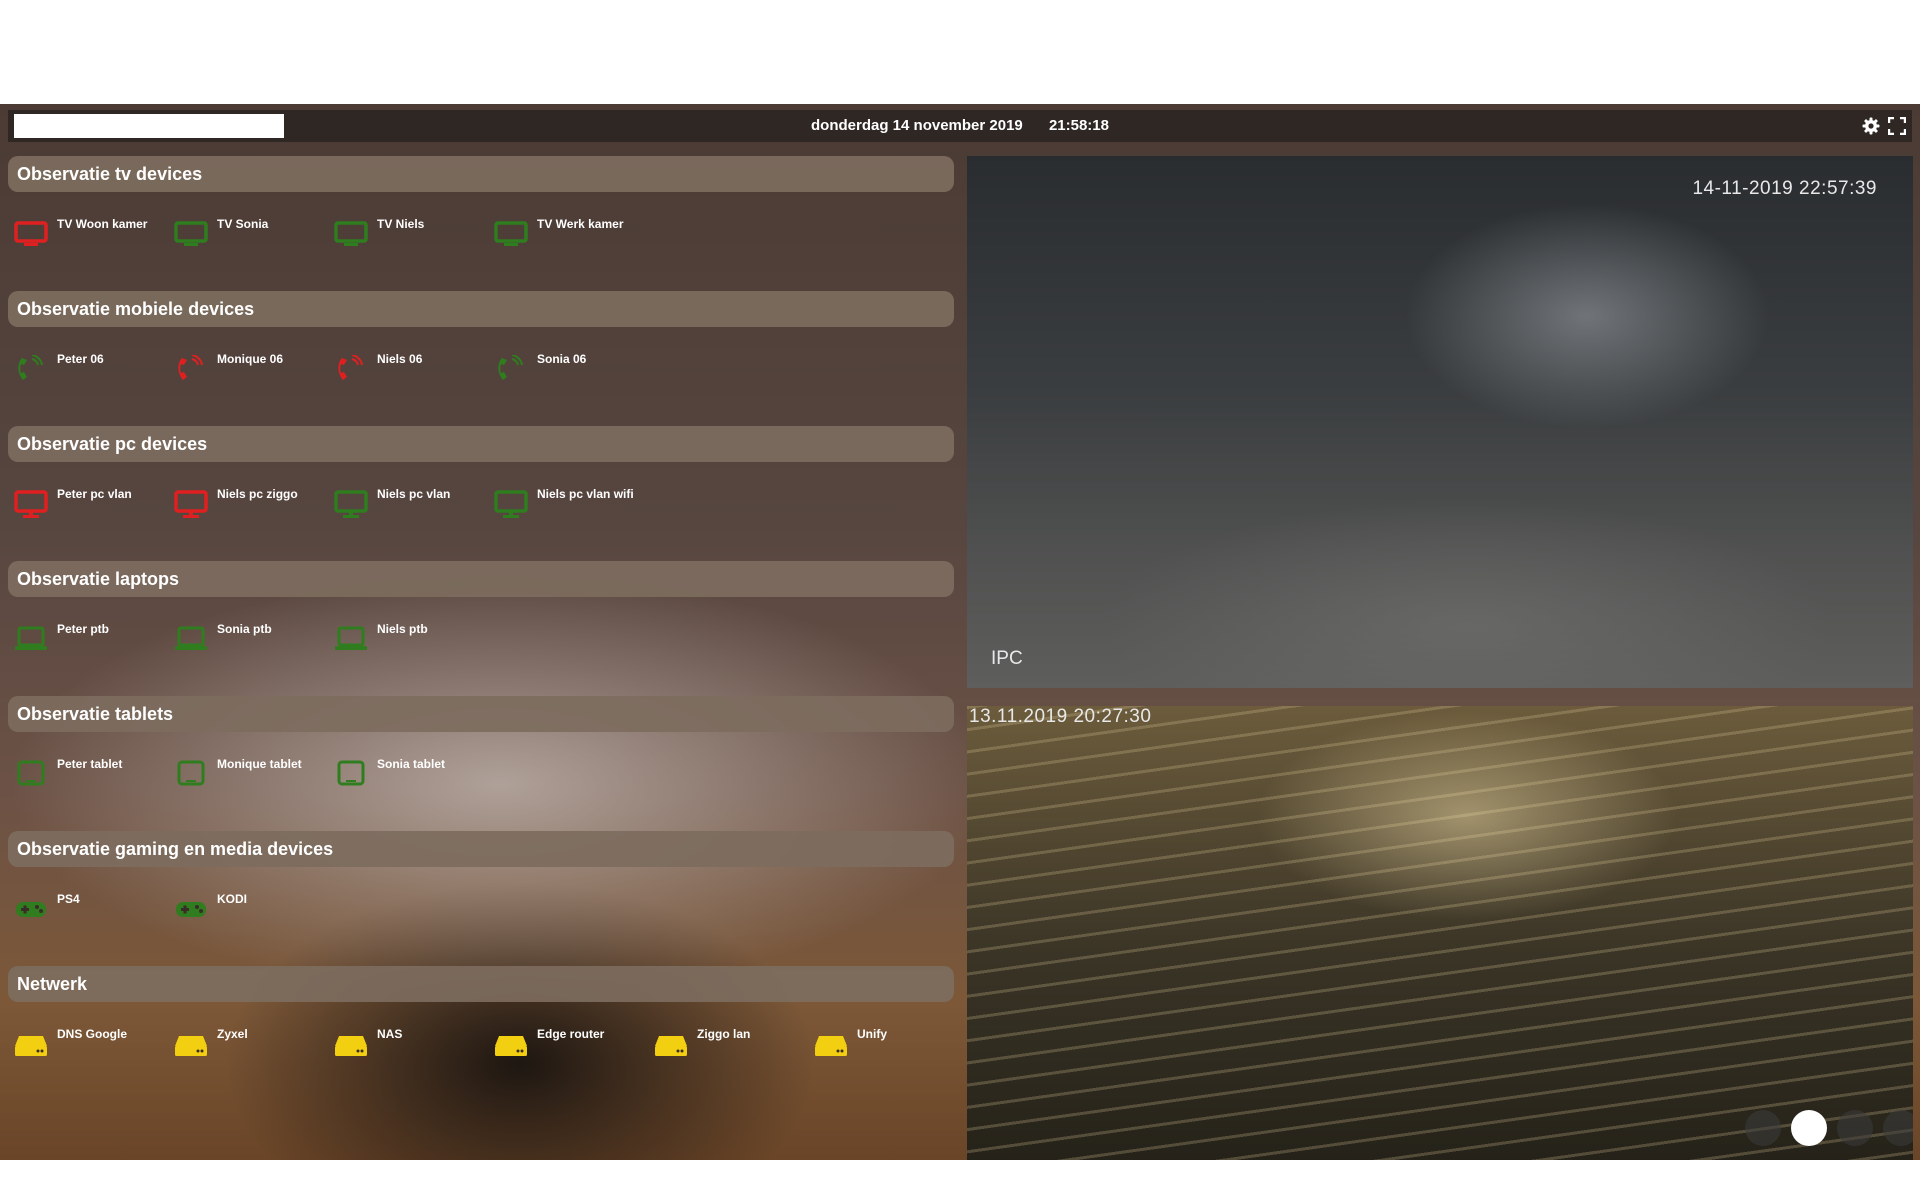 The width and height of the screenshot is (1920, 1200). I want to click on device-label: Niels pc vlan wifi, so click(585, 494).